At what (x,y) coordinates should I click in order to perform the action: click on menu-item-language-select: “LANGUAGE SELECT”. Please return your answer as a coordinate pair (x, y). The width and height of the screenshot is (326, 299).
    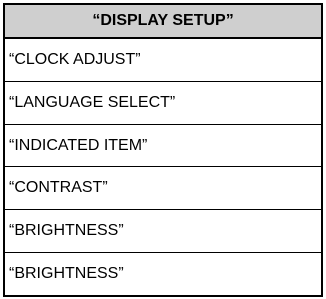
    Looking at the image, I should click on (163, 103).